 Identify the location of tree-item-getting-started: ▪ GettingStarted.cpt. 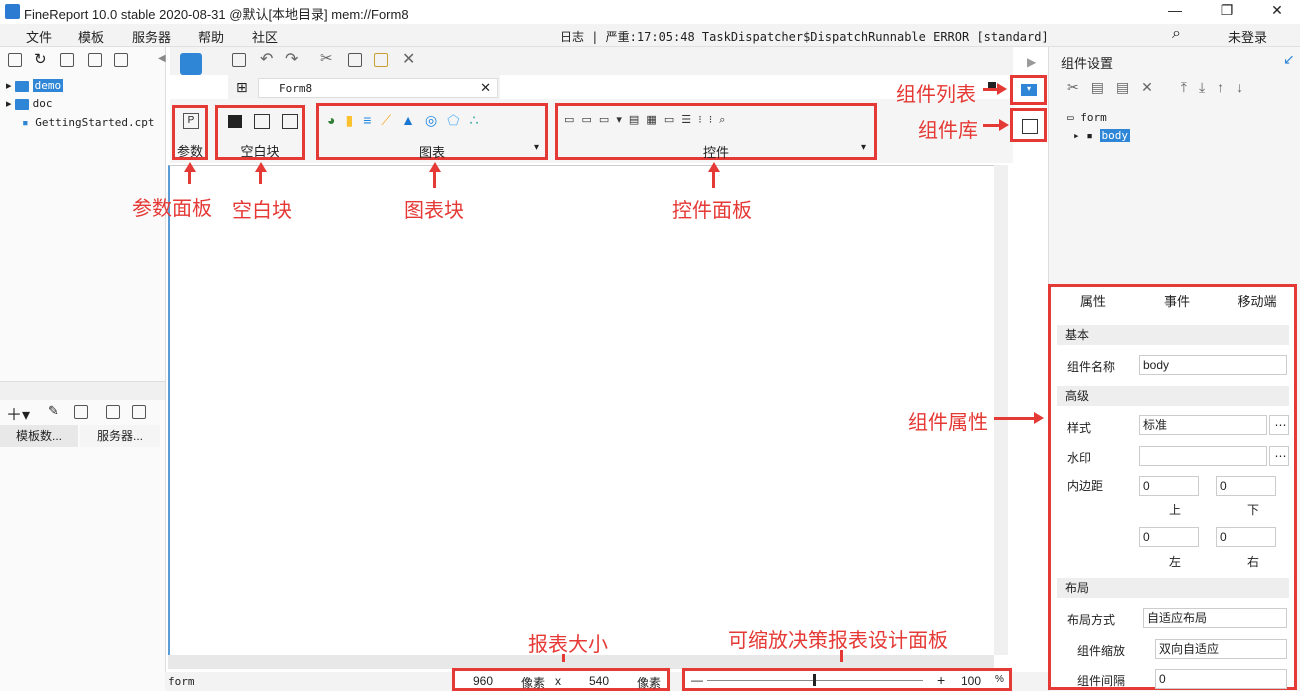
(88, 122).